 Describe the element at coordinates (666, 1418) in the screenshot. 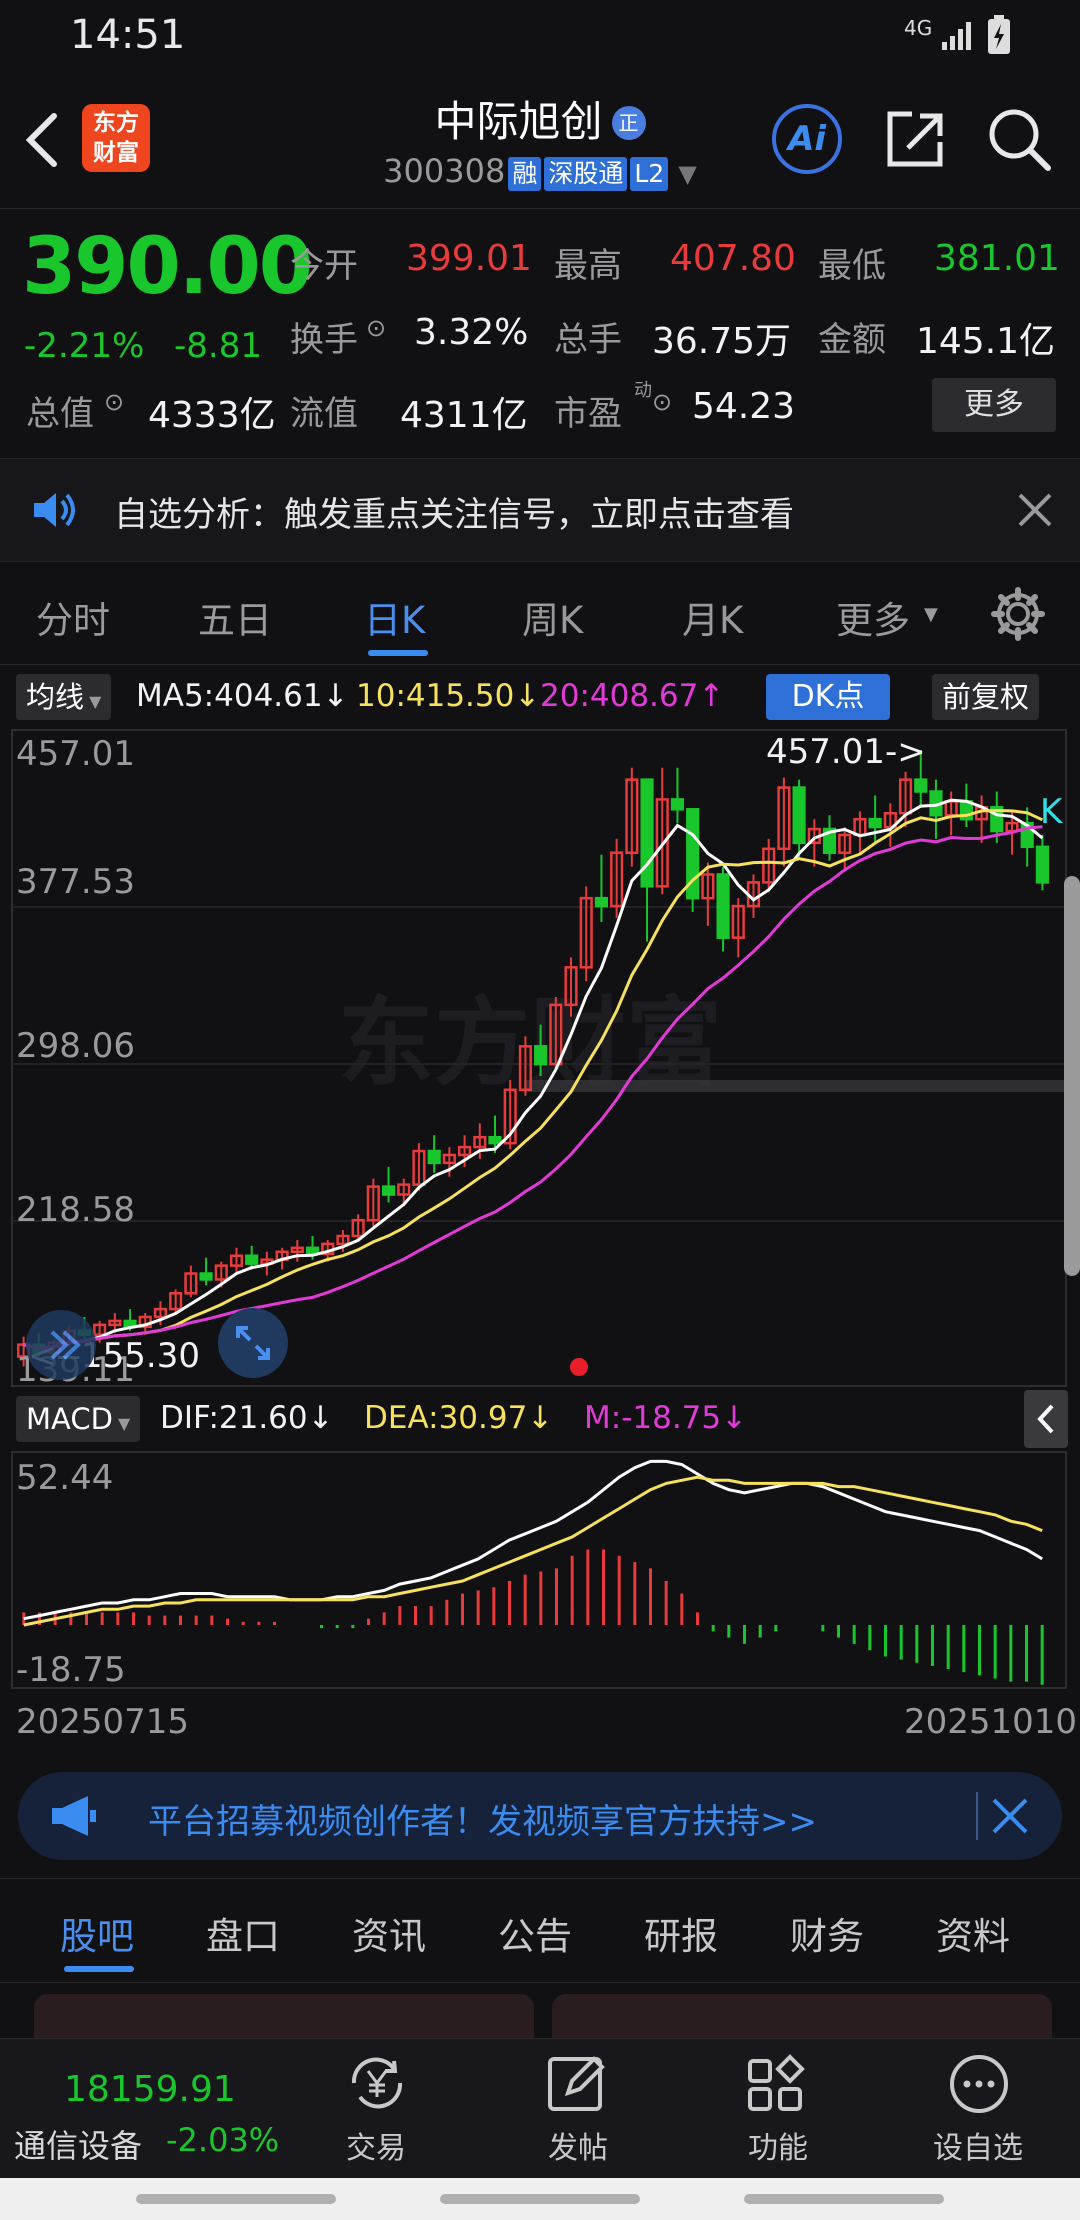

I see `m-label: M:-18.75↓` at that location.